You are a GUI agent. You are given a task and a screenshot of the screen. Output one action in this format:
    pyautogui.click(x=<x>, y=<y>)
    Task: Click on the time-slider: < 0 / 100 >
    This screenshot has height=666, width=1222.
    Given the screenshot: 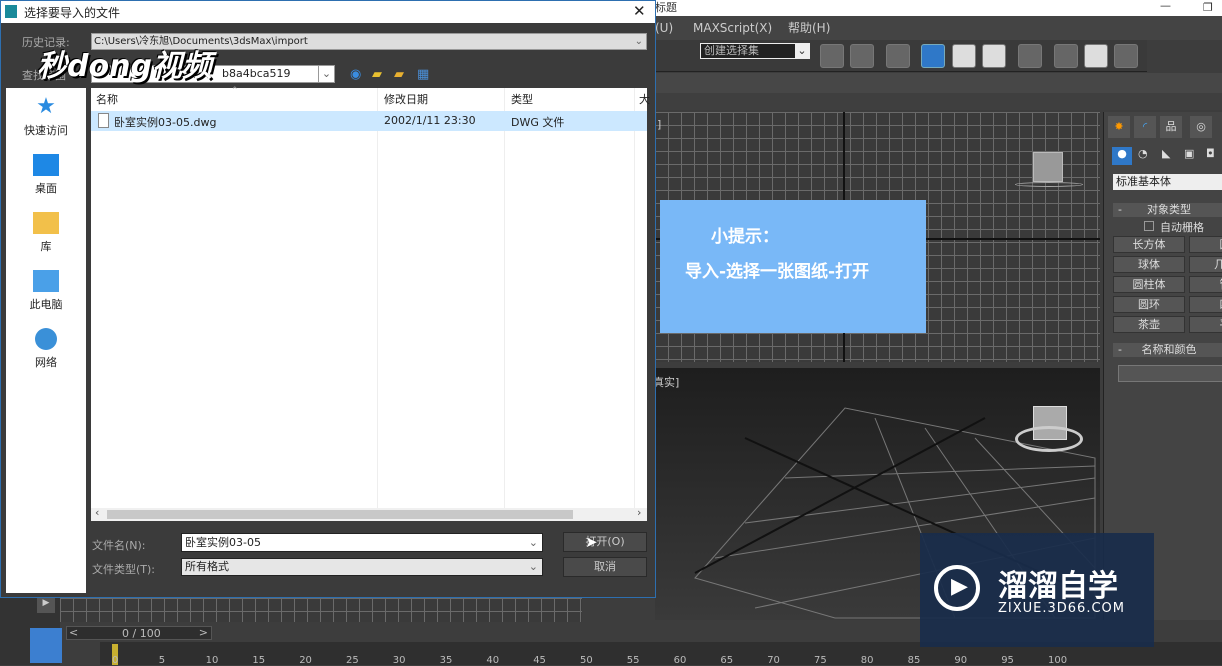 What is the action you would take?
    pyautogui.click(x=139, y=633)
    